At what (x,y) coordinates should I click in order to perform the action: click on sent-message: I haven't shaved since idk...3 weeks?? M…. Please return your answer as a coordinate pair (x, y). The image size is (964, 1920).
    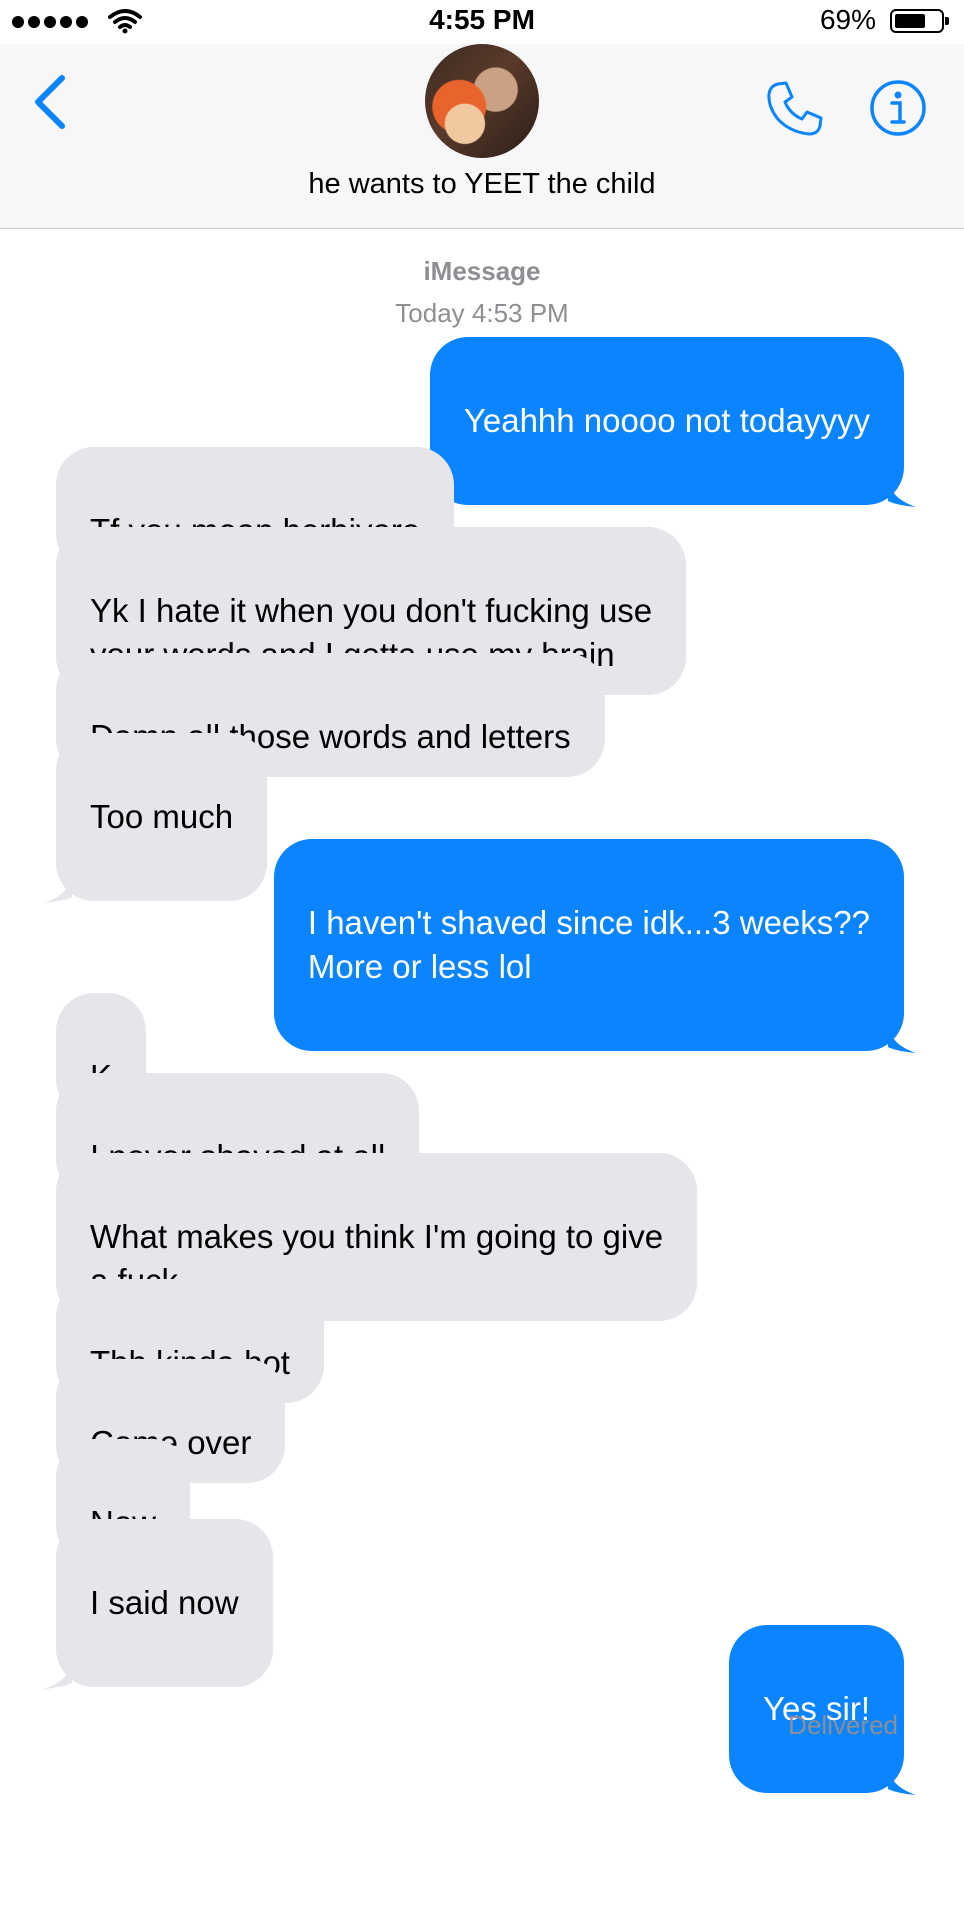
    Looking at the image, I should click on (594, 946).